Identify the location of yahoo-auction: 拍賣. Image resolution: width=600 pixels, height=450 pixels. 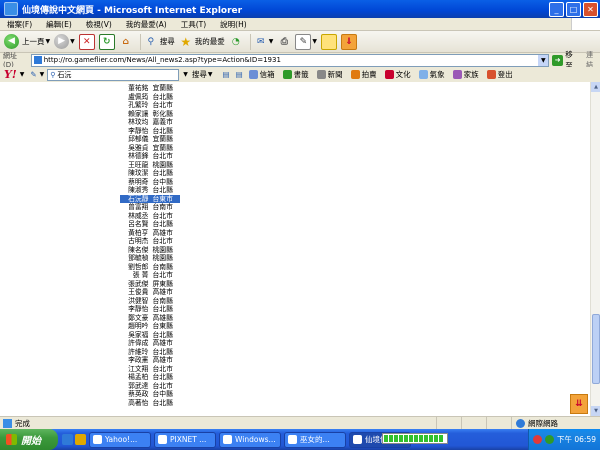
(363, 74).